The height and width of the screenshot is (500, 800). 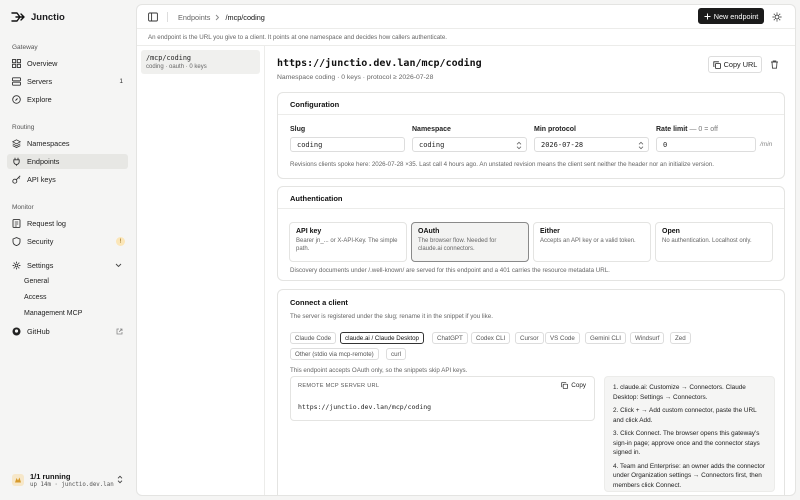 What do you see at coordinates (706, 144) in the screenshot?
I see `rate-limit-input: 0` at bounding box center [706, 144].